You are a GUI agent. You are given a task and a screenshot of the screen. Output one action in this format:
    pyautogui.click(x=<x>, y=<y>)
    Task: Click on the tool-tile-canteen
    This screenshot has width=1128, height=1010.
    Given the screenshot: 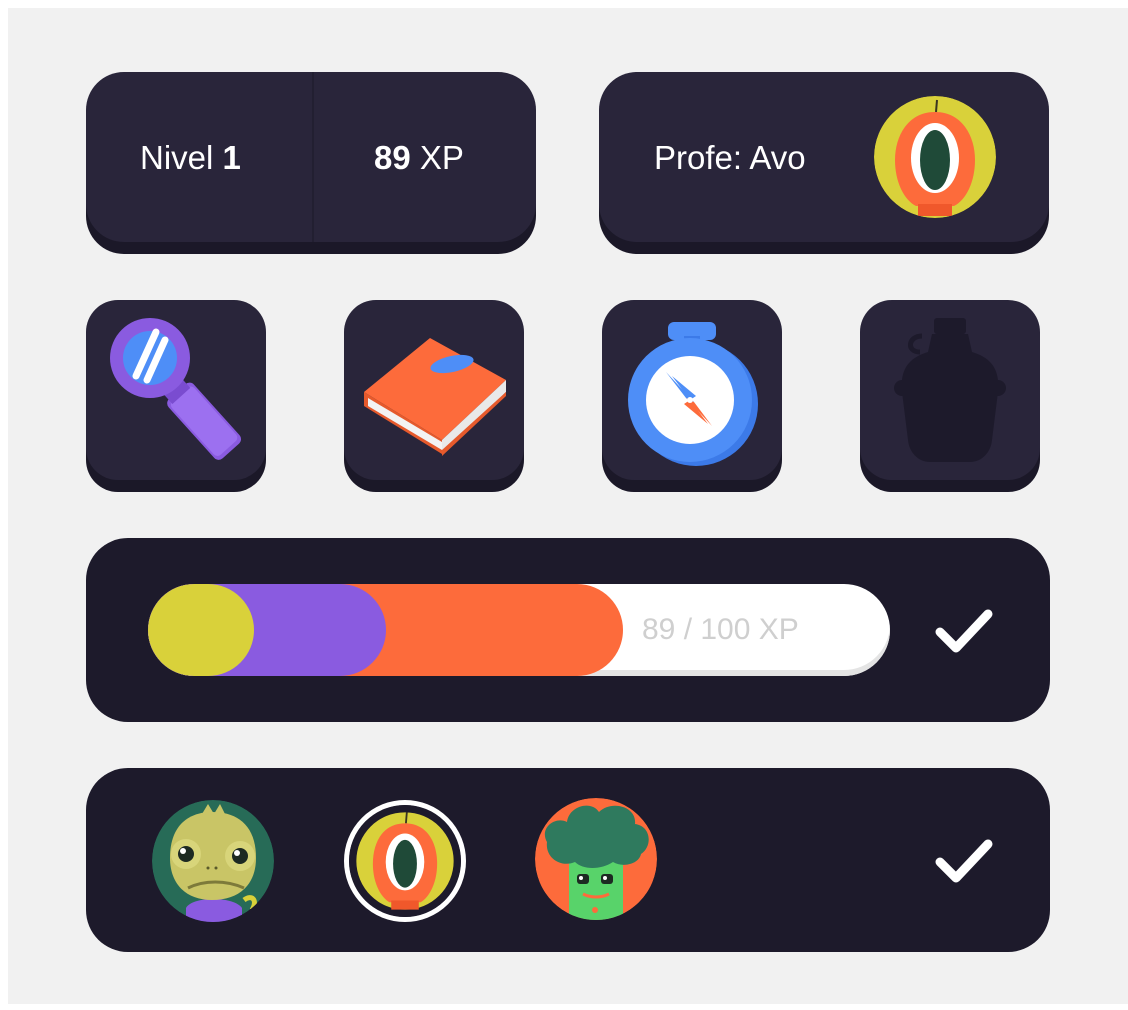 What is the action you would take?
    pyautogui.click(x=950, y=390)
    